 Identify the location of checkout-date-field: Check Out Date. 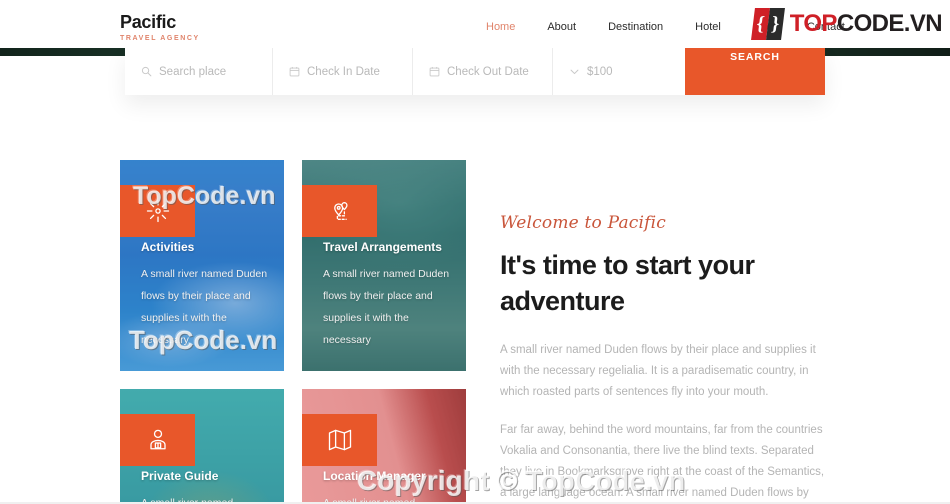
(483, 71).